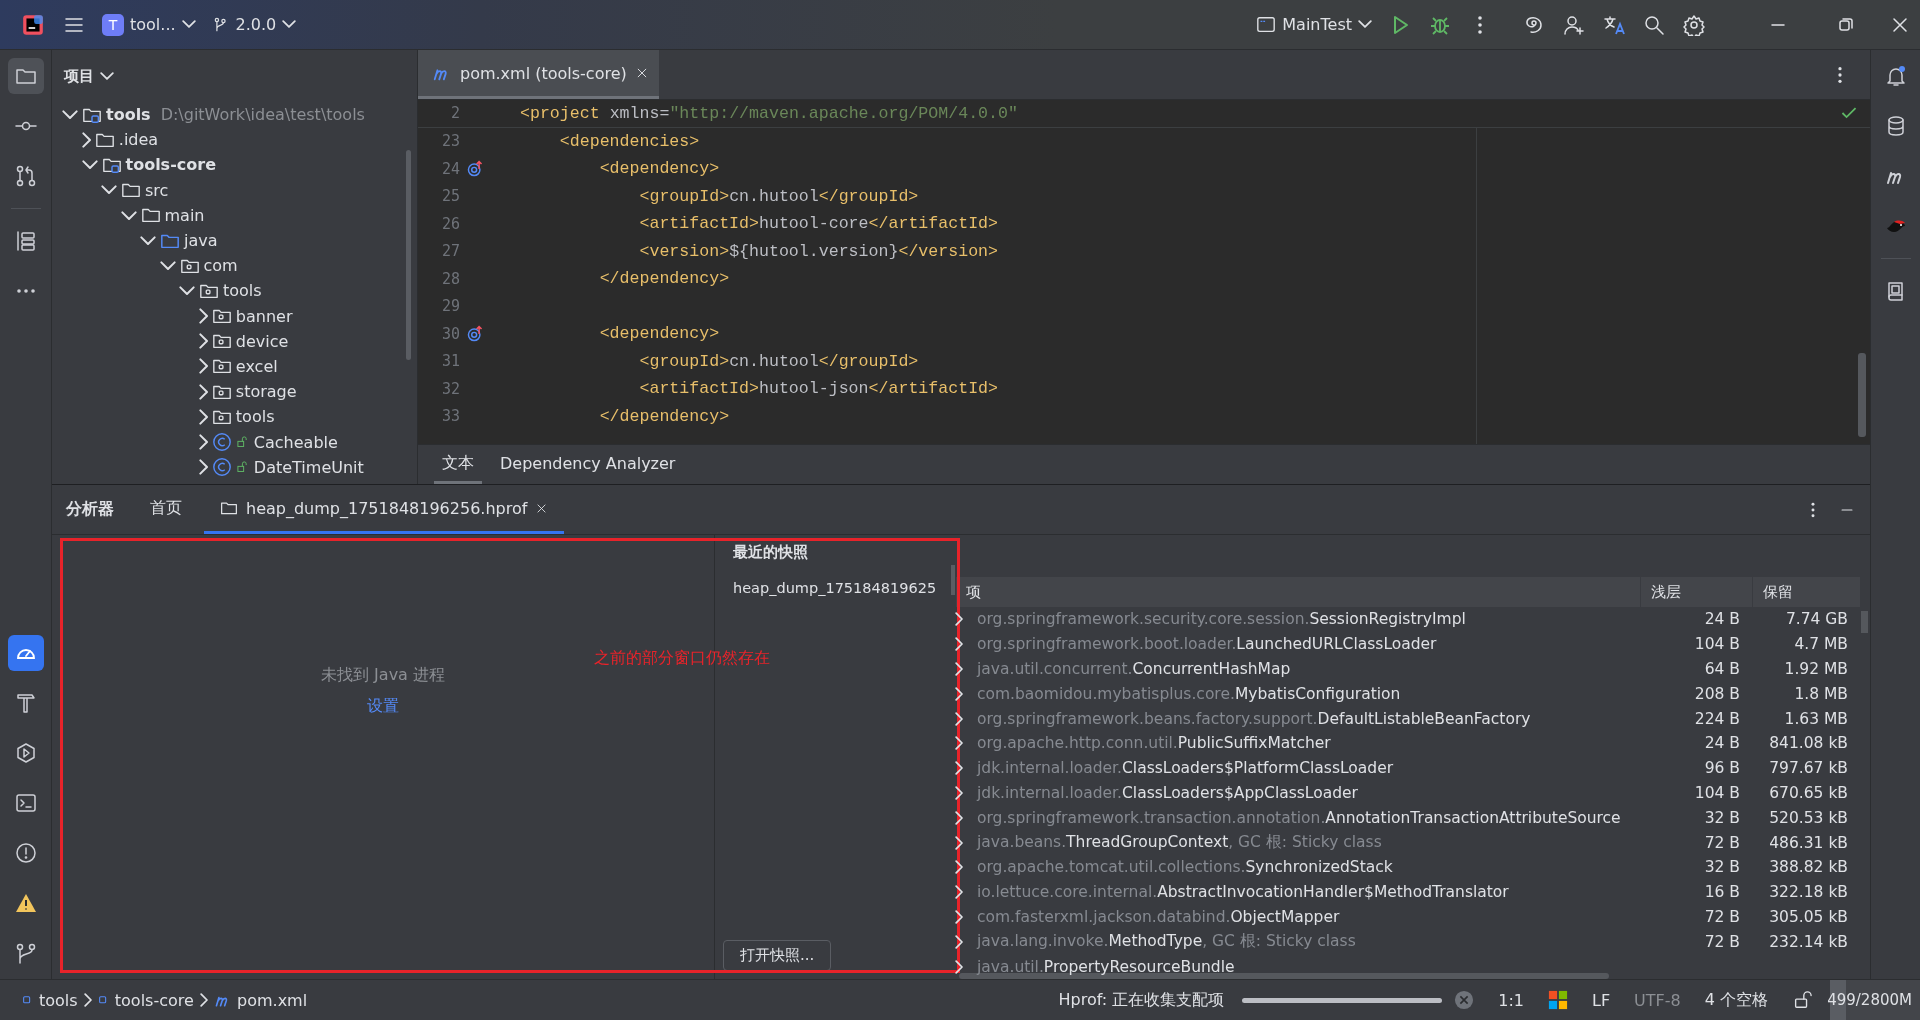 Image resolution: width=1920 pixels, height=1020 pixels. I want to click on line-number: 29, so click(450, 306).